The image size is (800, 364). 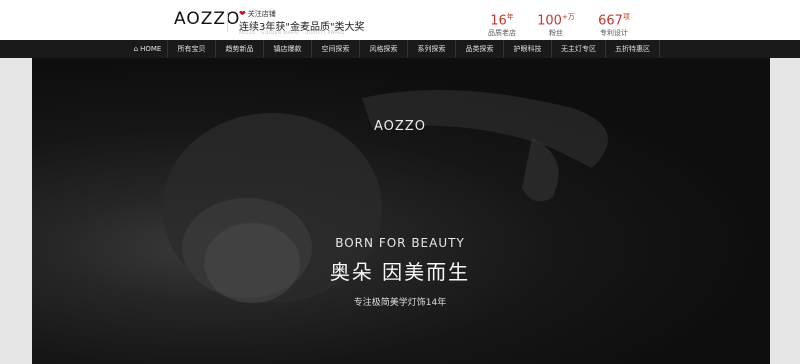 I want to click on hero-tagline-cn: 奥朵 因美而生, so click(x=400, y=272).